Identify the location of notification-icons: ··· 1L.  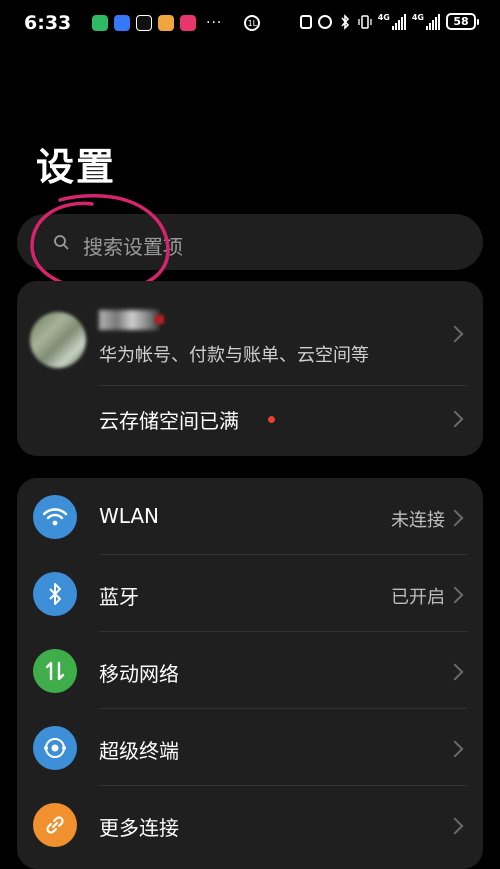
(176, 23).